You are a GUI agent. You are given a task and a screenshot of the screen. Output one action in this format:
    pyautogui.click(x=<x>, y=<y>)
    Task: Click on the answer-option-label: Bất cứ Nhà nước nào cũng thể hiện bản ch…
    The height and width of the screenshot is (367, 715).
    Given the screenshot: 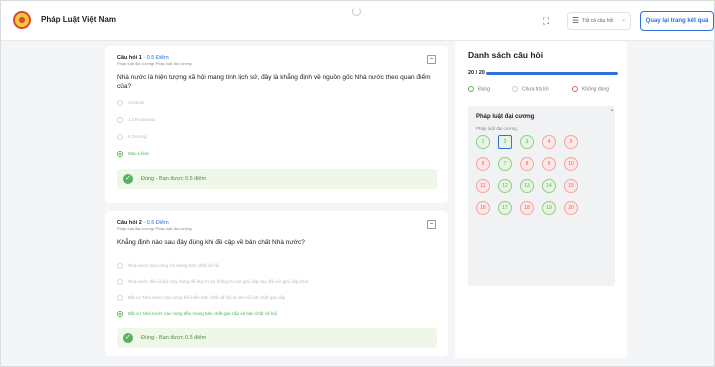 What is the action you would take?
    pyautogui.click(x=207, y=298)
    